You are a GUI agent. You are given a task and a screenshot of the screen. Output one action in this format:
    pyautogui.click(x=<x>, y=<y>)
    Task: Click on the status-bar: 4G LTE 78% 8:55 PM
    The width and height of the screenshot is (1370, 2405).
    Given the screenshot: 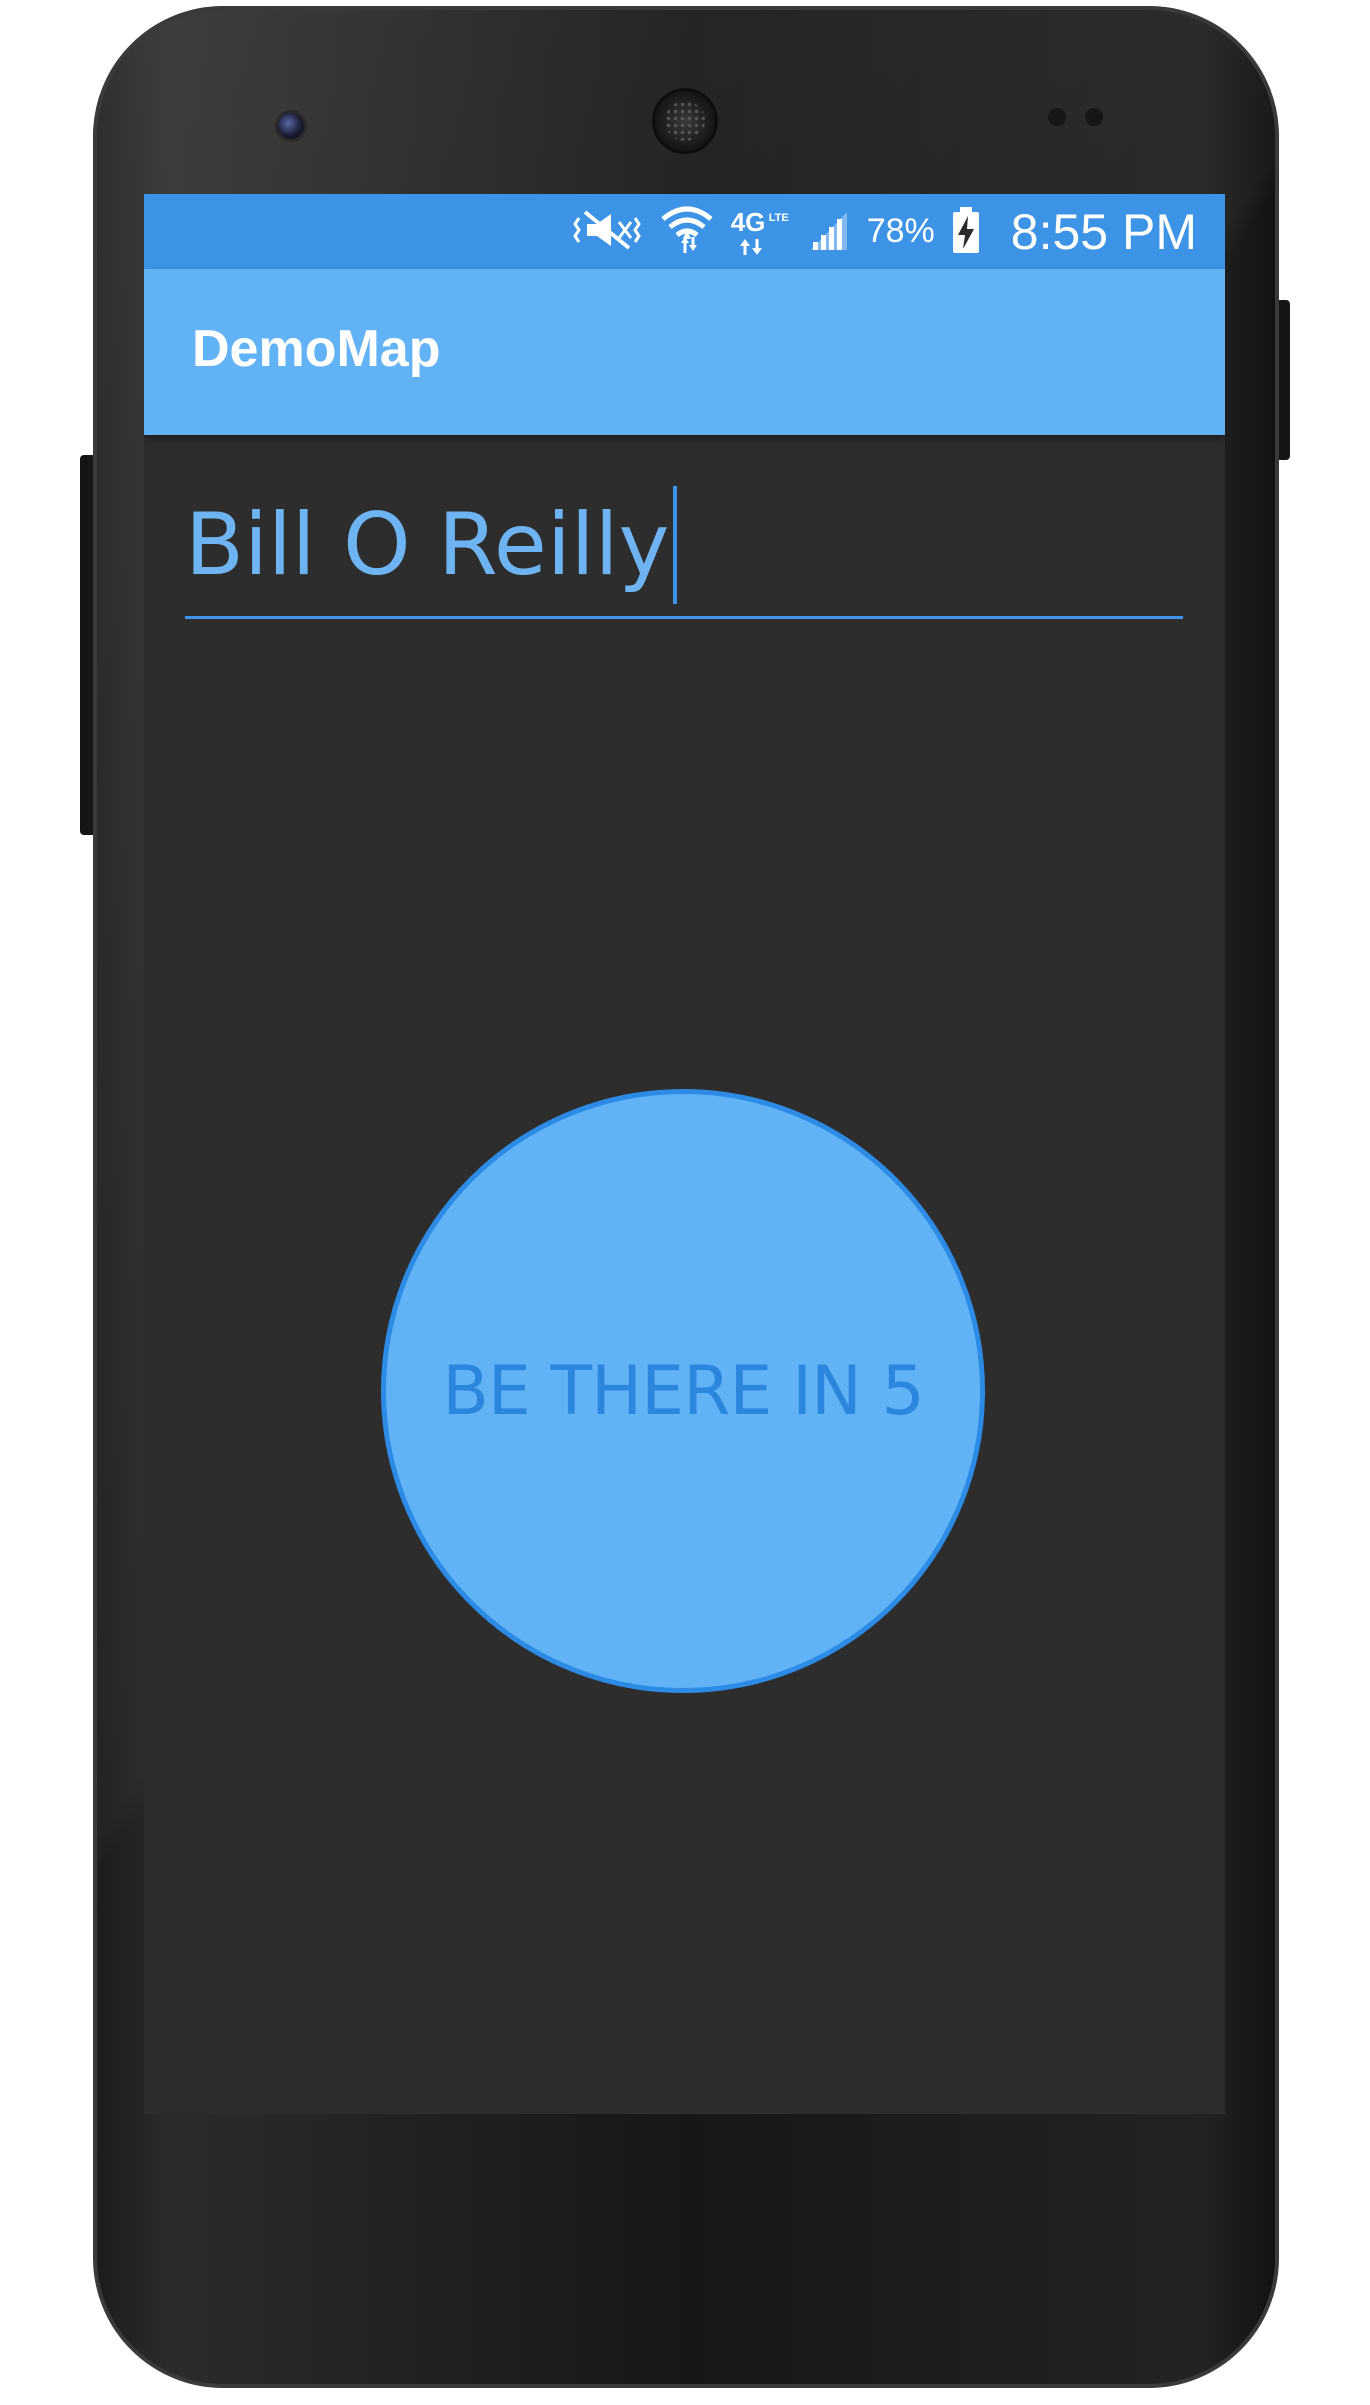 What is the action you would take?
    pyautogui.click(x=684, y=231)
    